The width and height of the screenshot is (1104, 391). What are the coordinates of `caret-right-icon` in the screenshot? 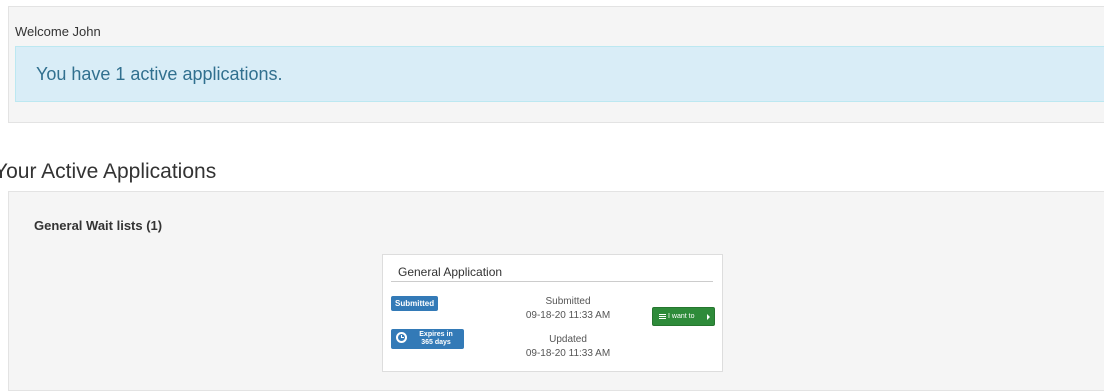 It's located at (708, 317).